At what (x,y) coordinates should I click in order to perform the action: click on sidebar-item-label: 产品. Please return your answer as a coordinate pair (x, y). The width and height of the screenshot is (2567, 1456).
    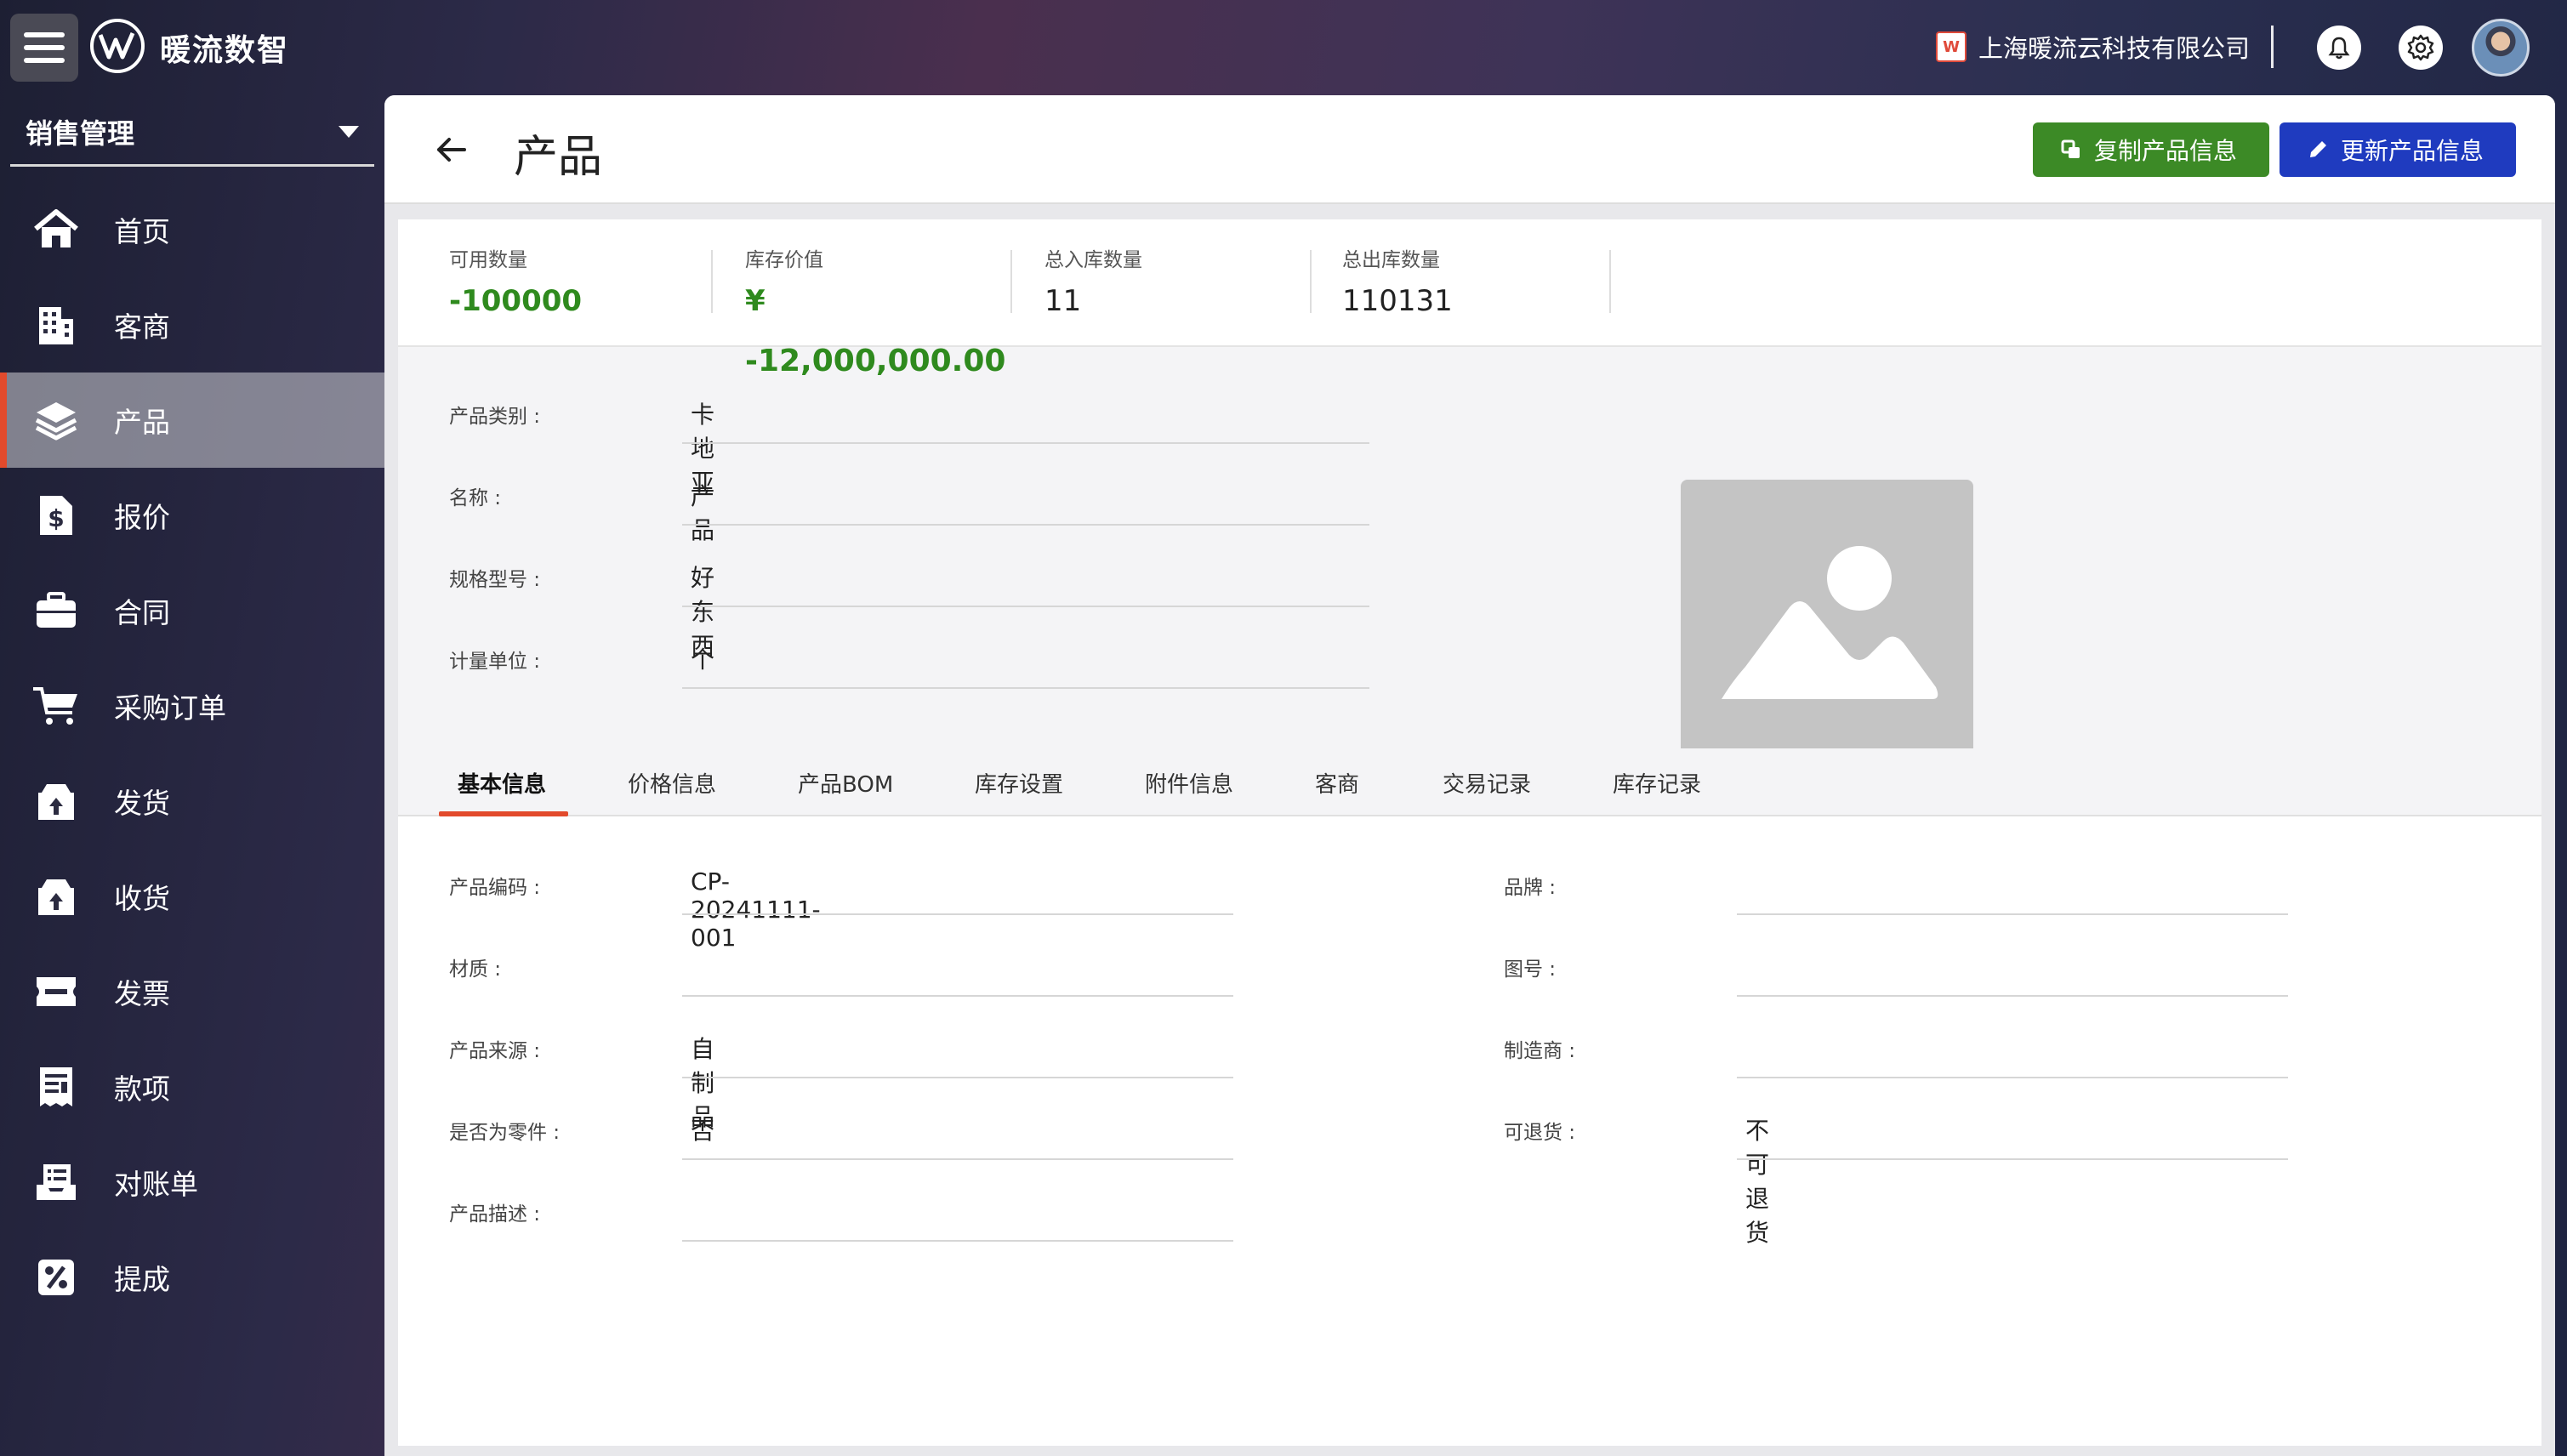
    Looking at the image, I should click on (142, 422).